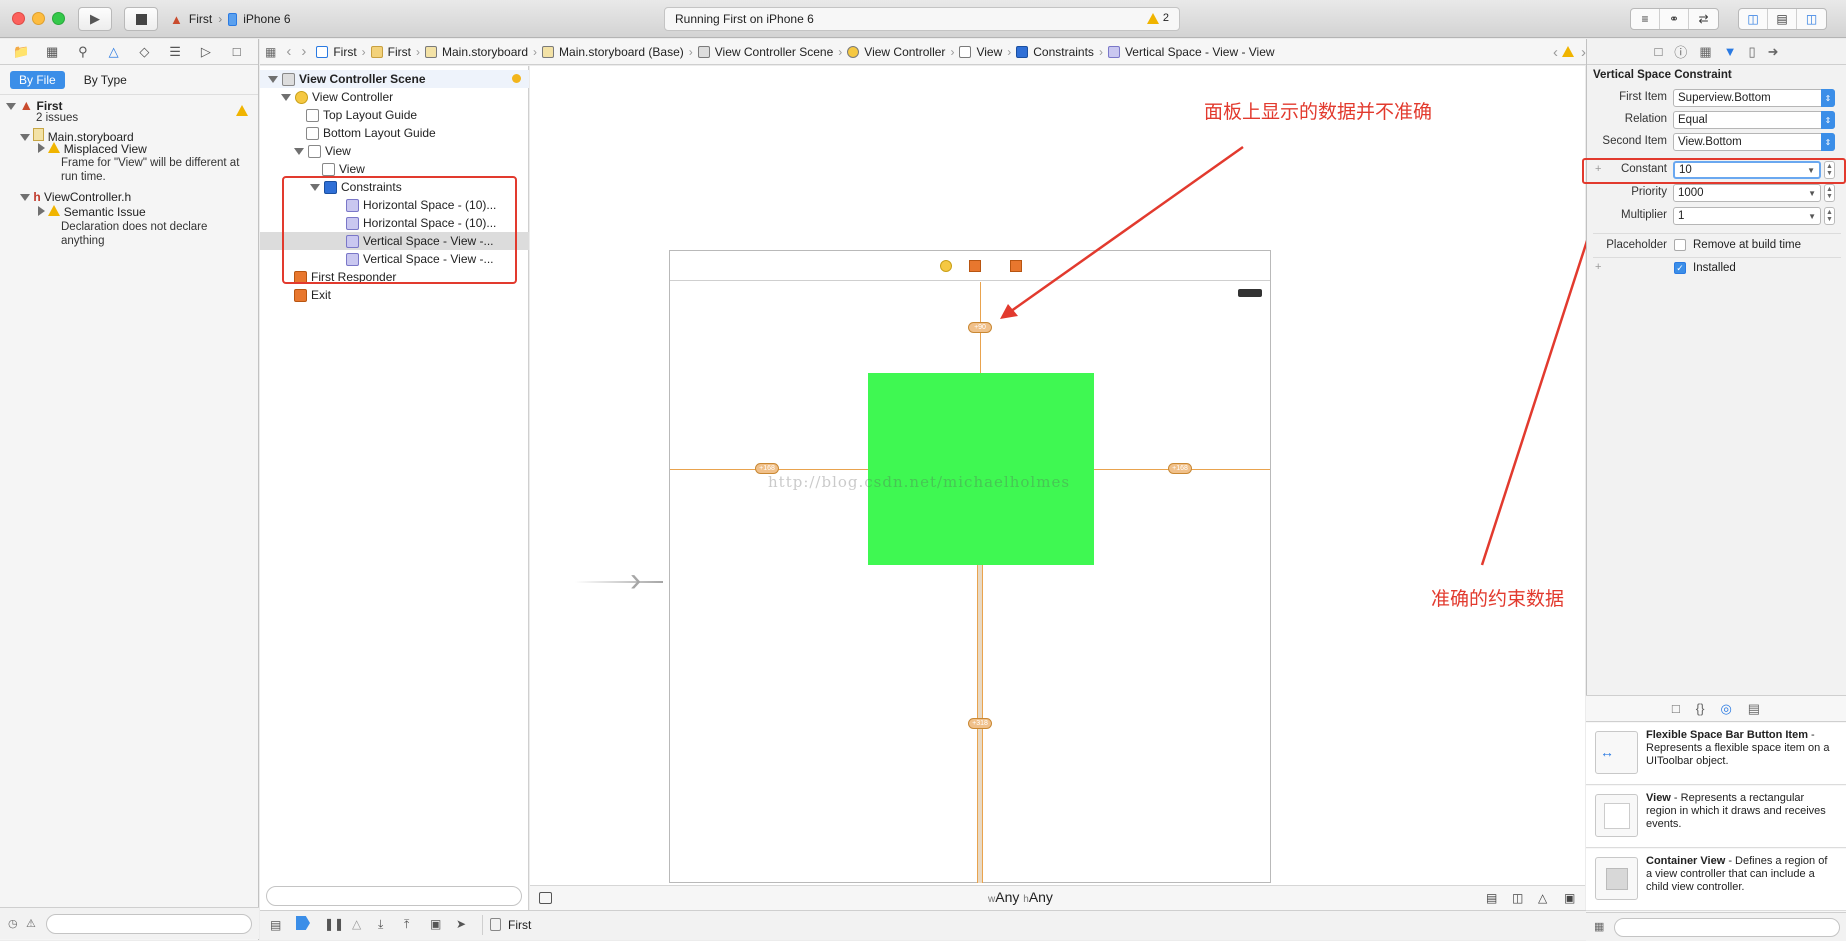  I want to click on hide-outline-icon, so click(545, 898).